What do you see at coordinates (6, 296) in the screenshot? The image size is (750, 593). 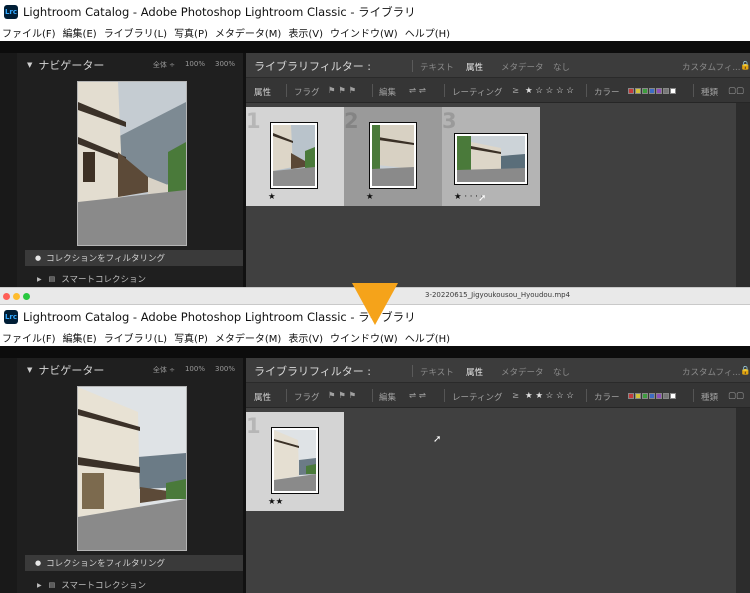 I see `close-icon` at bounding box center [6, 296].